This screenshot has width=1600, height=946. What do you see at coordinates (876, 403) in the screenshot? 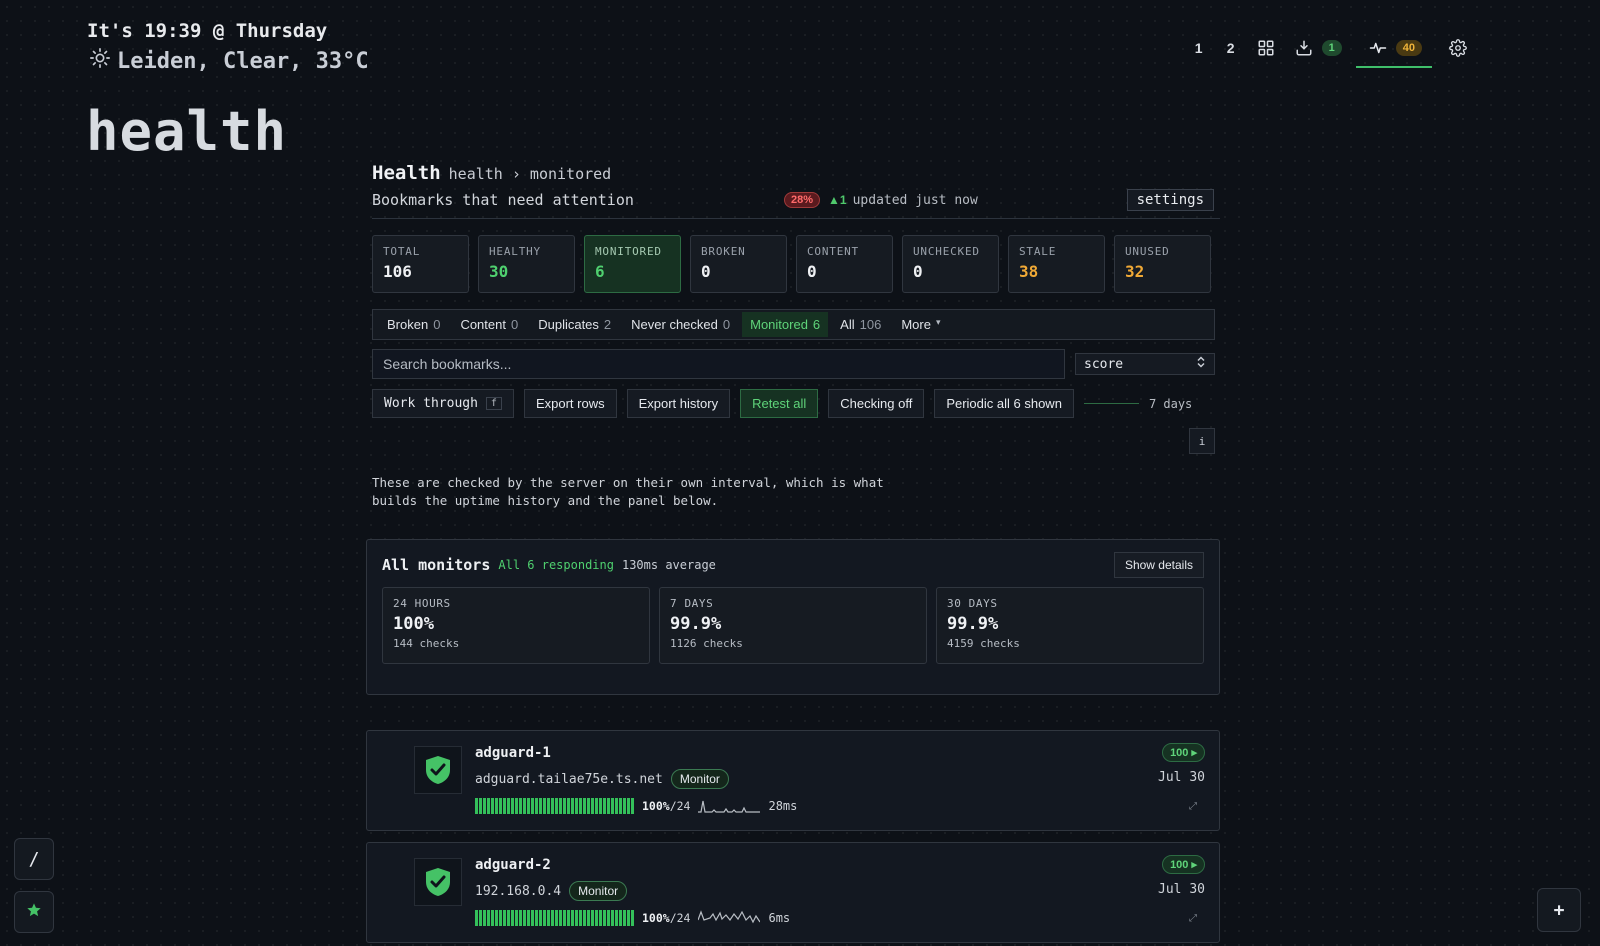
I see `checking-off-button: Checking off` at bounding box center [876, 403].